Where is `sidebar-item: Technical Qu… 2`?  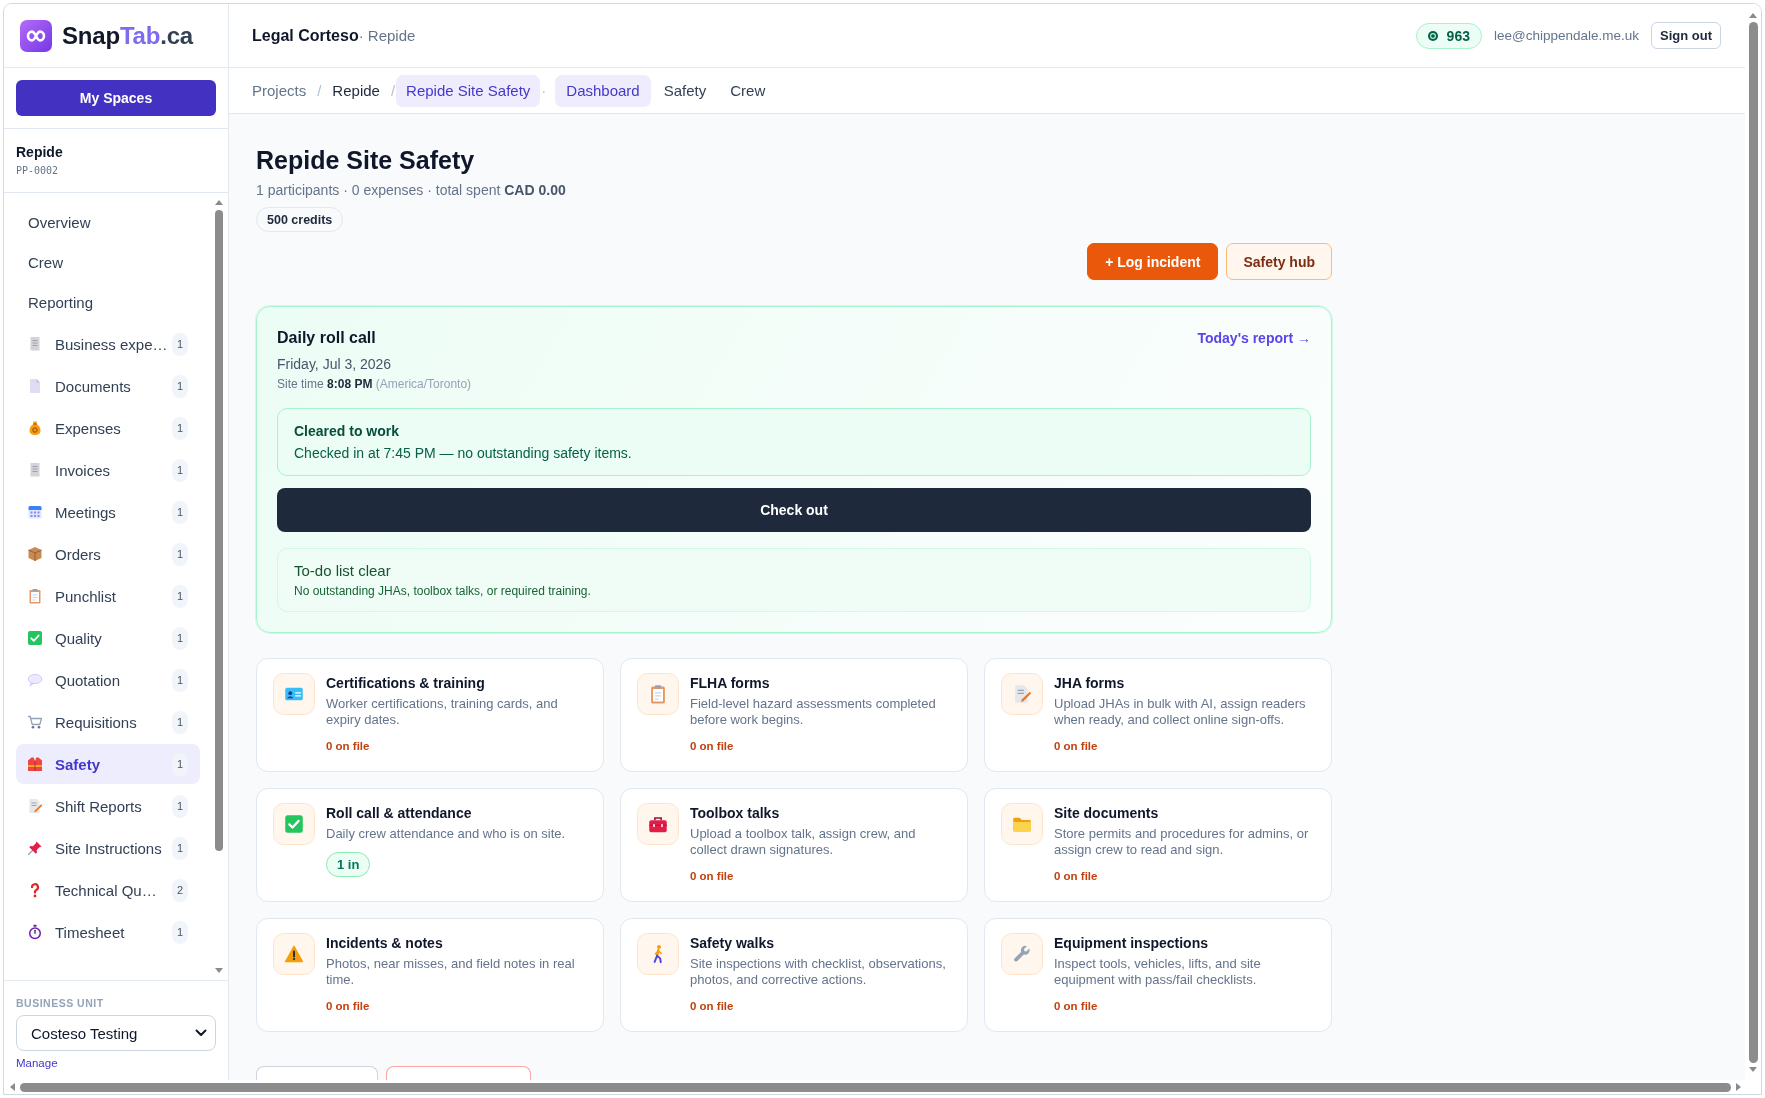
sidebar-item: Technical Qu… 2 is located at coordinates (108, 890).